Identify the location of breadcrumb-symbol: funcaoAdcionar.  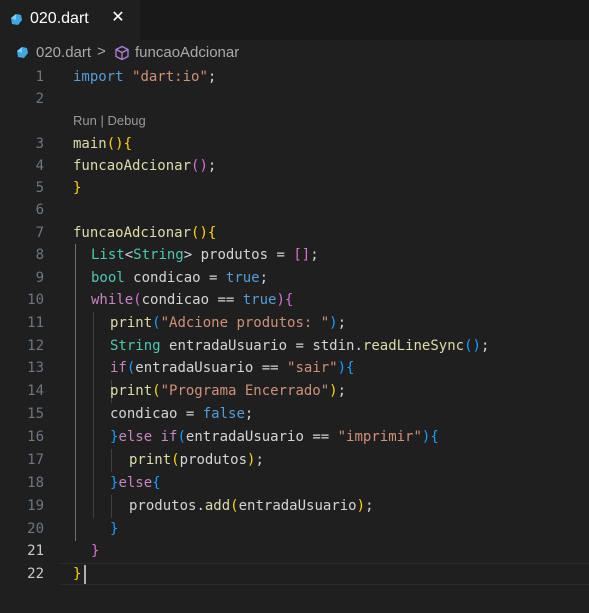
(187, 52).